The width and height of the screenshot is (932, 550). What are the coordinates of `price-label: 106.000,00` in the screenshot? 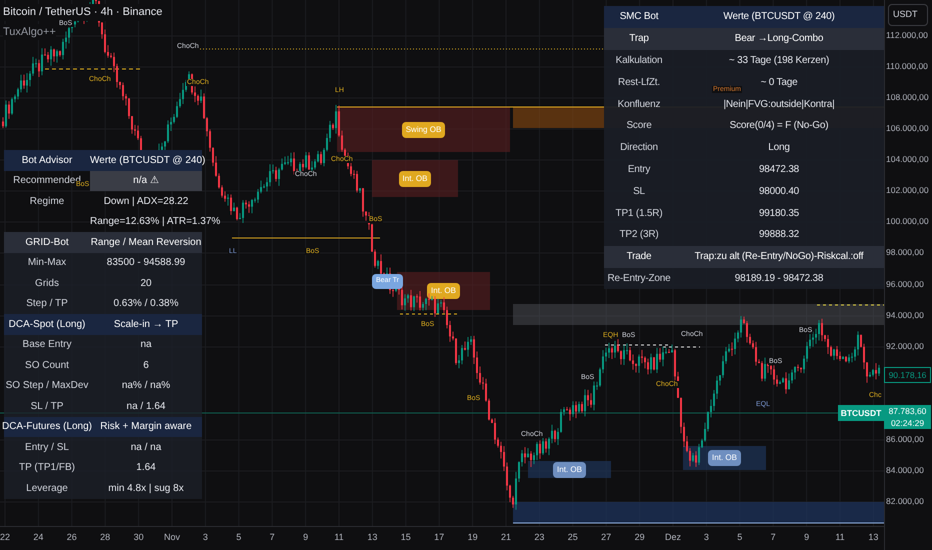 It's located at (907, 128).